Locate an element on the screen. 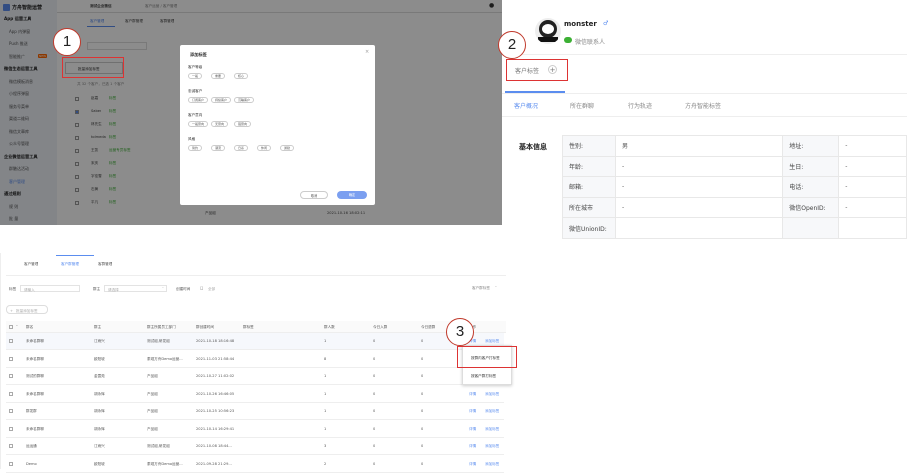 The height and width of the screenshot is (473, 907). tag-group-title: 忠诚客户 is located at coordinates (195, 91).